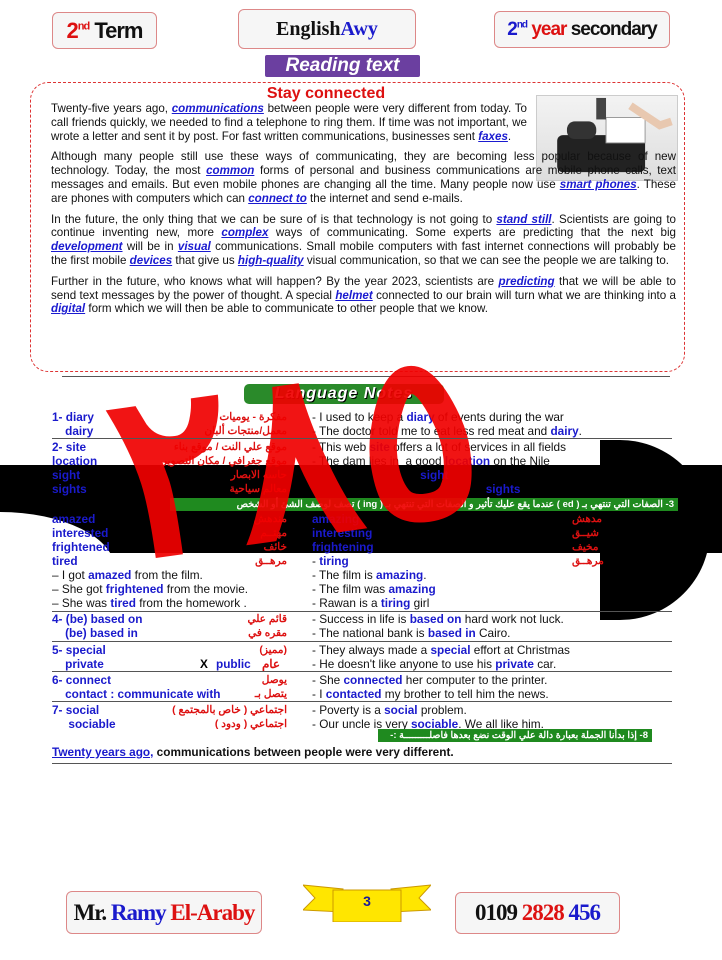  I want to click on note-example: - tiring, so click(330, 561).